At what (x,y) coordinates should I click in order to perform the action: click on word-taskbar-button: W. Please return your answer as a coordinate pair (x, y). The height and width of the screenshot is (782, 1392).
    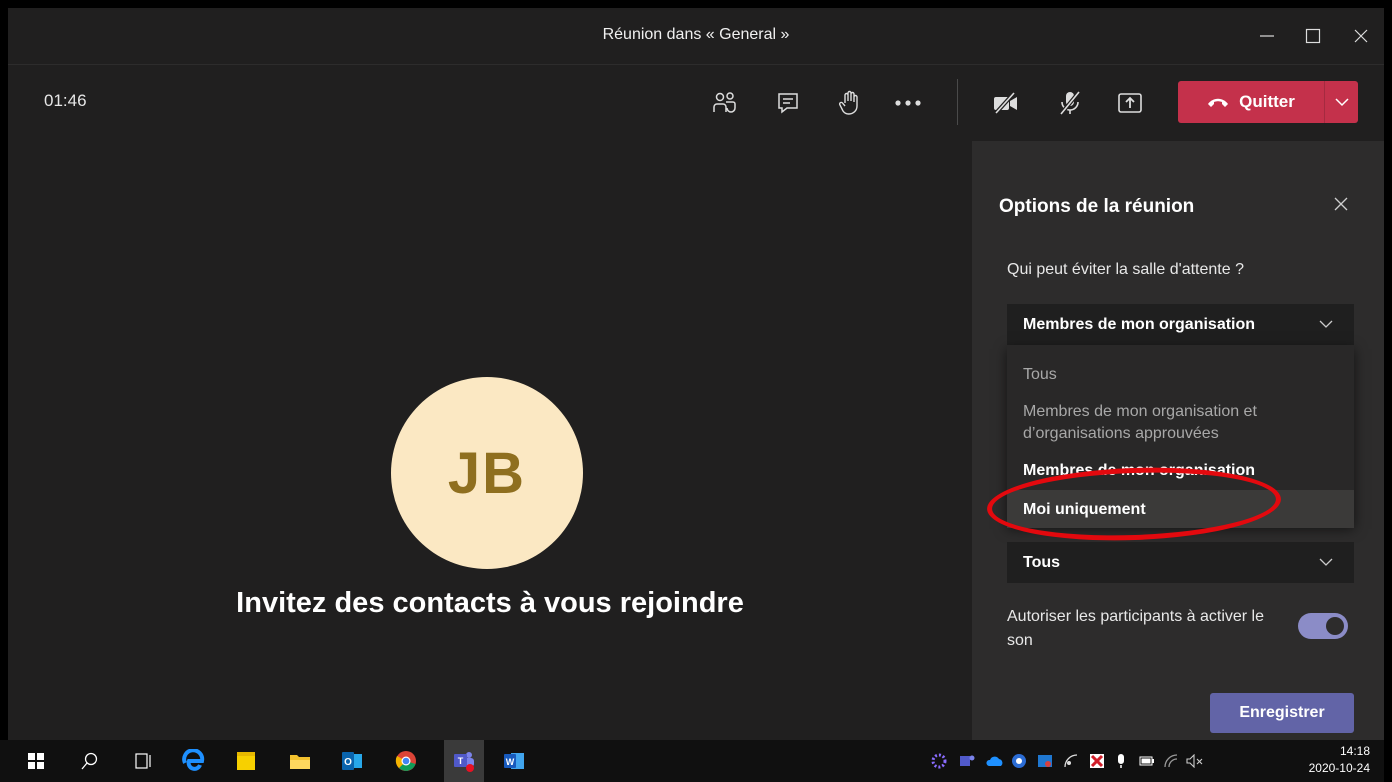
    Looking at the image, I should click on (514, 761).